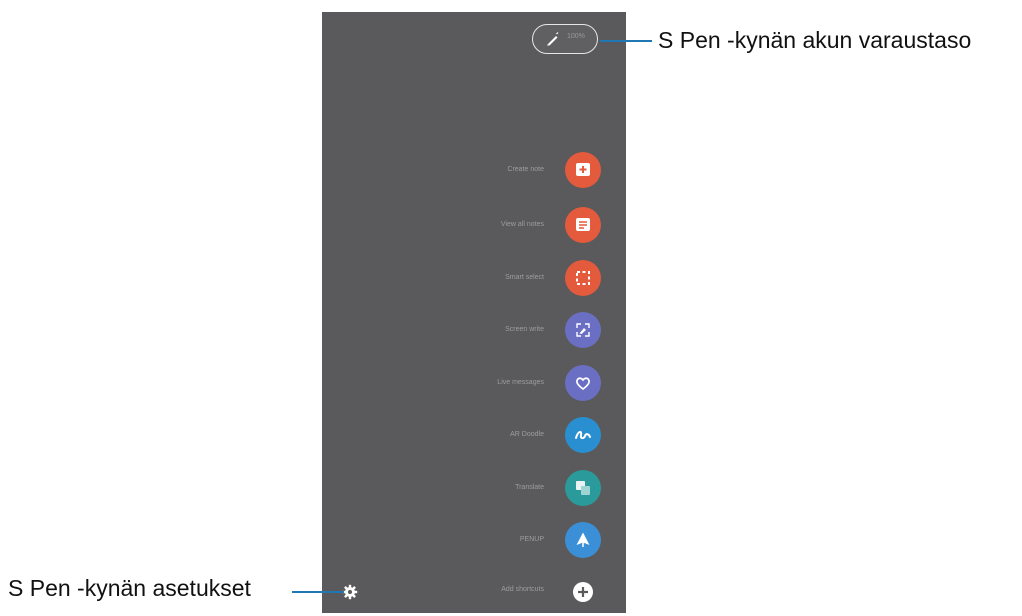 This screenshot has width=1022, height=616. I want to click on menu-item-view-all-notes: View all notes, so click(474, 227).